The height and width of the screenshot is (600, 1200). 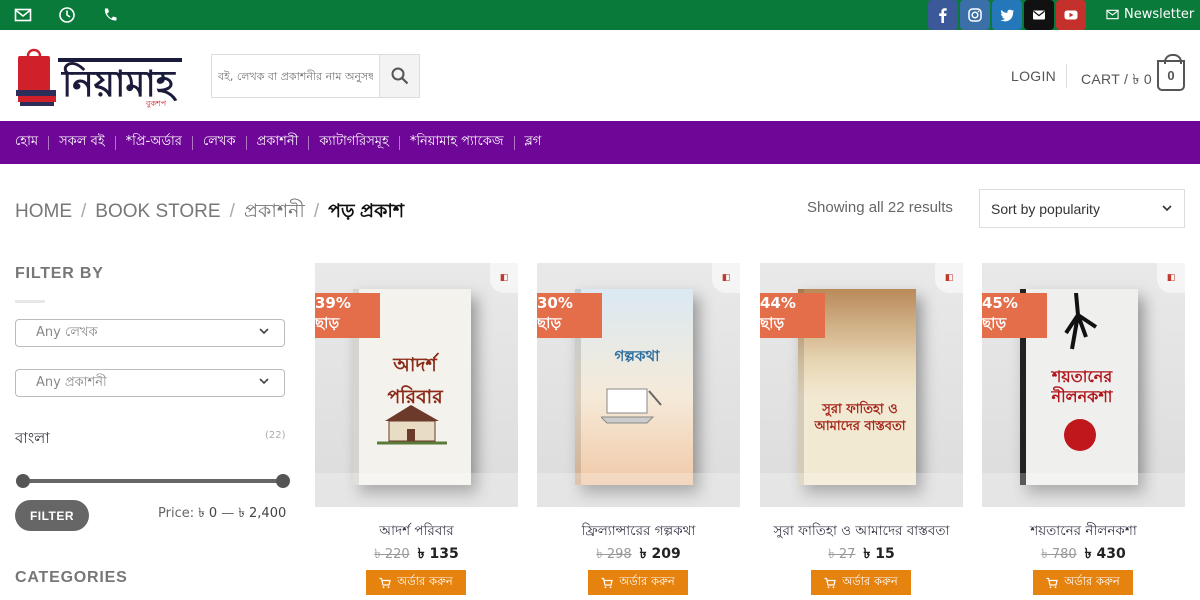 What do you see at coordinates (792, 315) in the screenshot?
I see `discount-badge: 44% ছাড়` at bounding box center [792, 315].